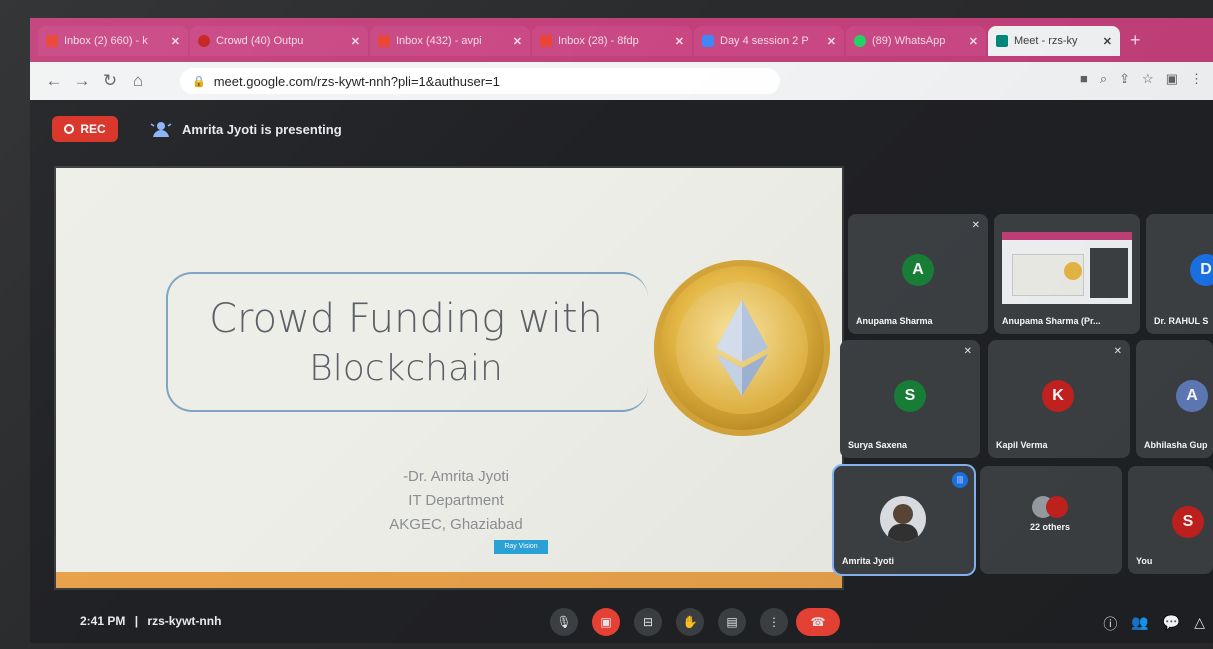 This screenshot has width=1213, height=649. What do you see at coordinates (621, 128) in the screenshot?
I see `meet-header: REC Amrita Jyoti is presenting` at bounding box center [621, 128].